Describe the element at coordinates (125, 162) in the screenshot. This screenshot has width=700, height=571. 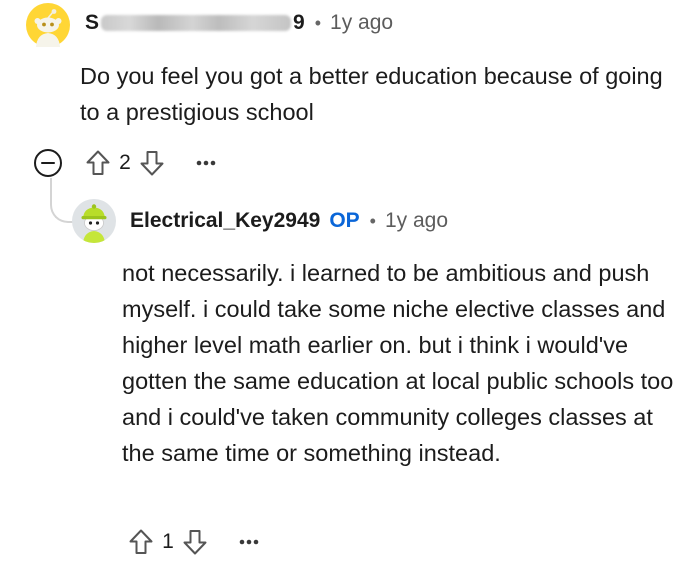
I see `vote-count: 2` at that location.